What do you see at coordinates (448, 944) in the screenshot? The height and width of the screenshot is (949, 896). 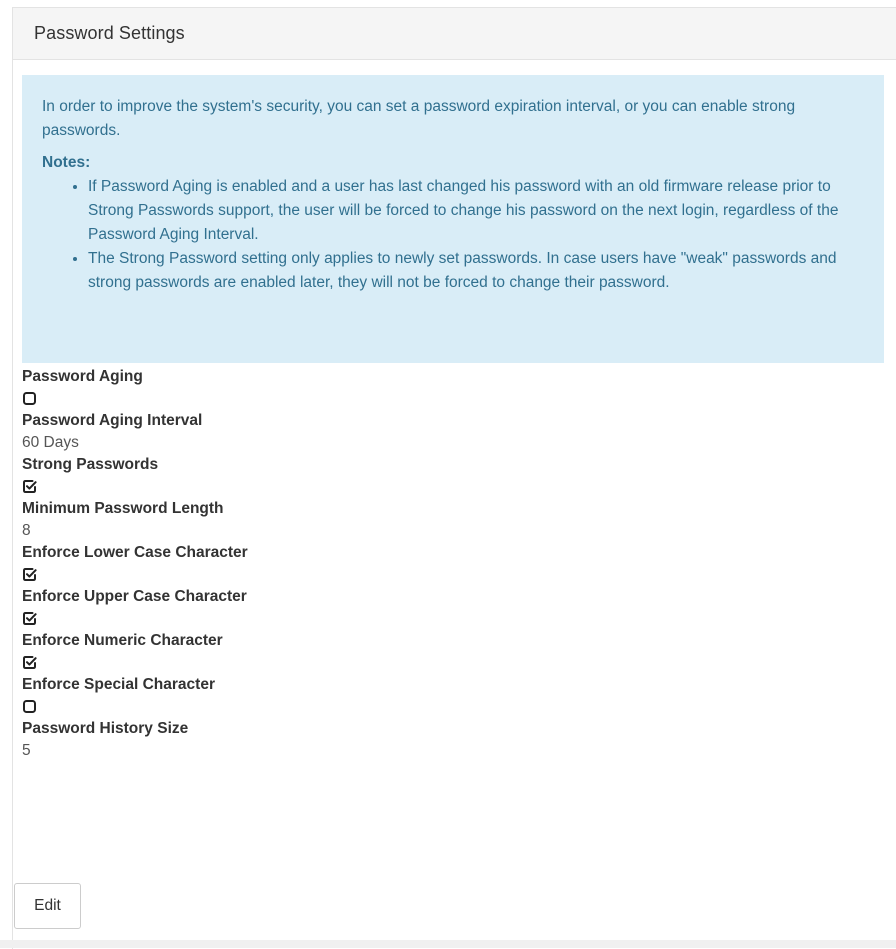 I see `page-bottom-edge` at bounding box center [448, 944].